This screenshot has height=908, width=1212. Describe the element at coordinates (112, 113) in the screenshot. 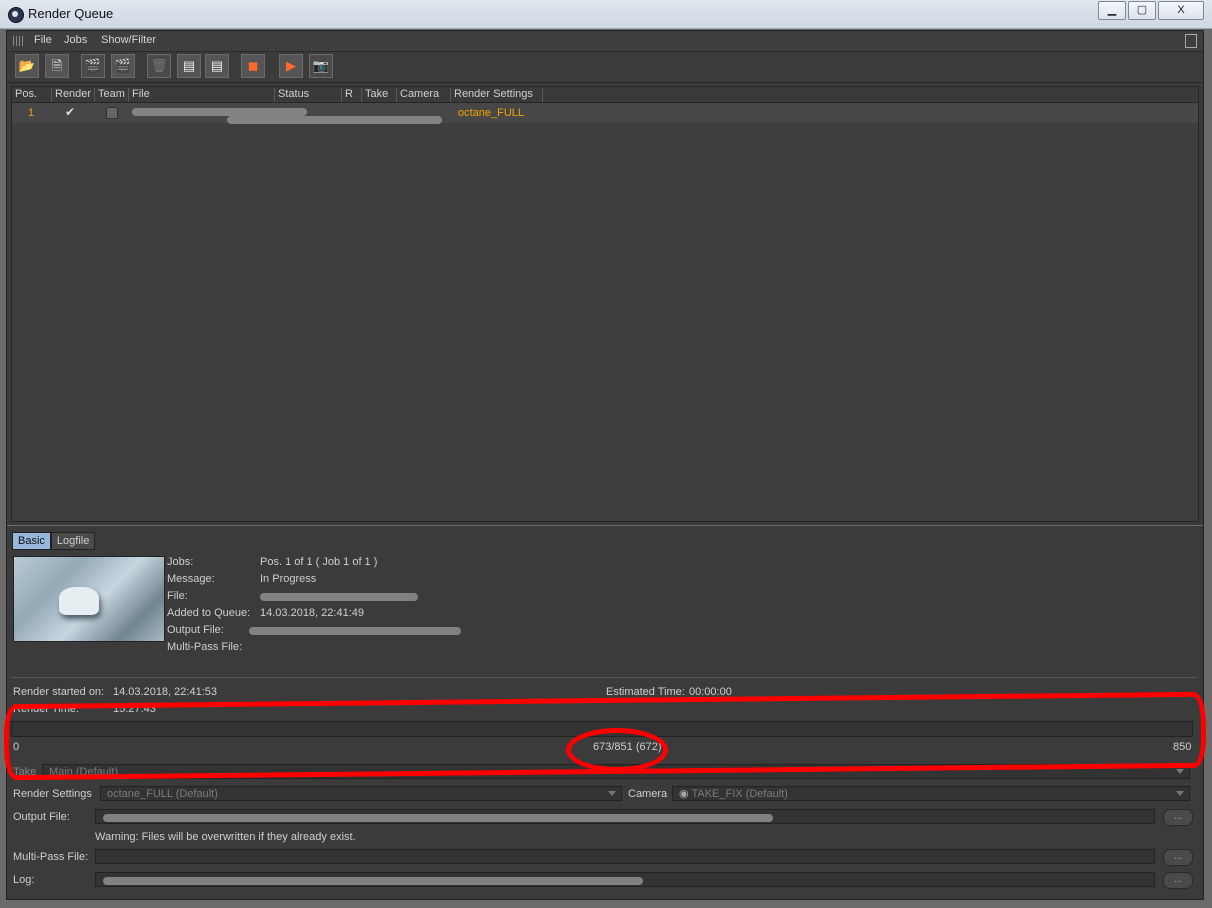

I see `team-checkbox` at that location.